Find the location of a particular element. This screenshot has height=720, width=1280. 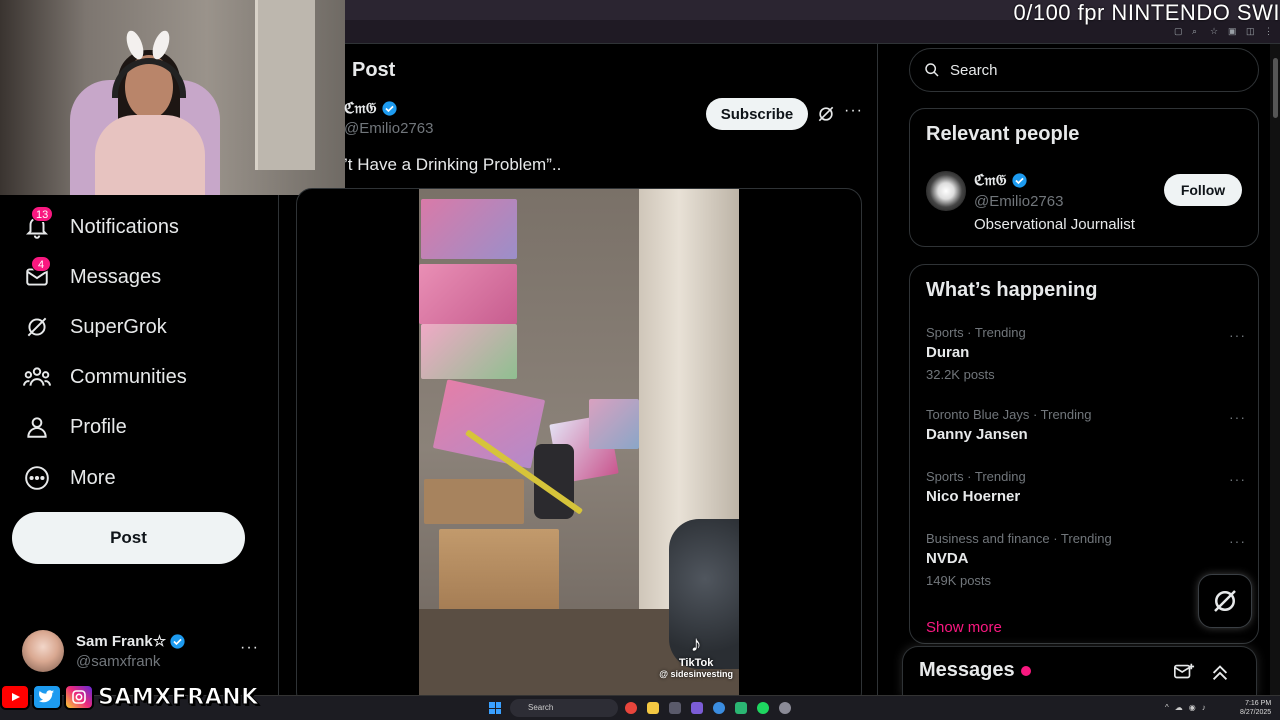

panel-title: What’s happening is located at coordinates (1012, 290).